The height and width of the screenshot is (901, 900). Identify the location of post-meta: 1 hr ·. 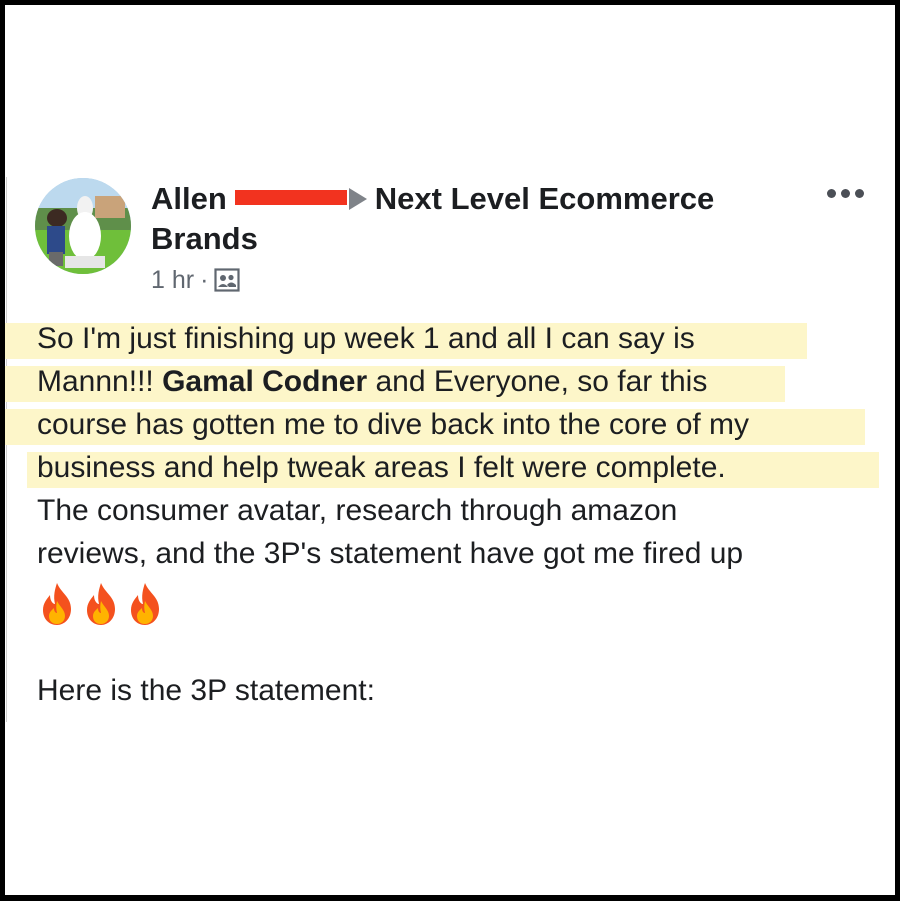
(196, 280).